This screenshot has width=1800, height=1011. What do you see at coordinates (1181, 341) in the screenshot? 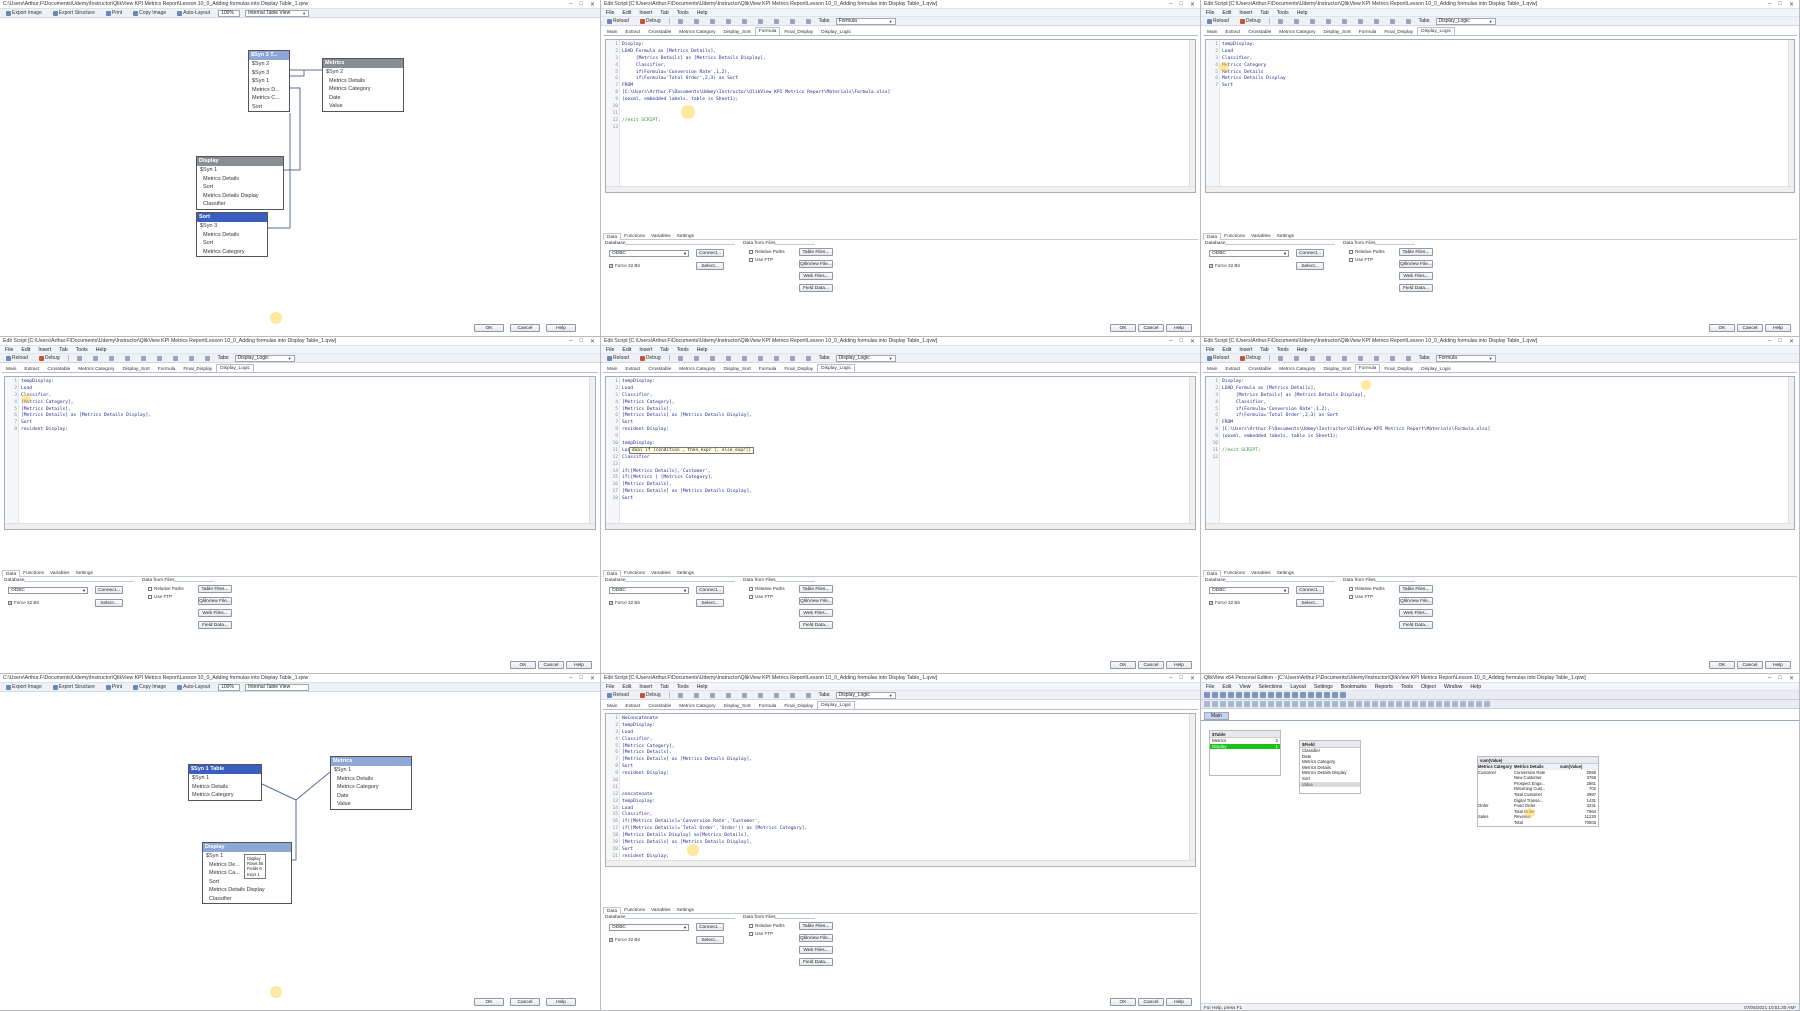
I see `maximize-icon: □` at bounding box center [1181, 341].